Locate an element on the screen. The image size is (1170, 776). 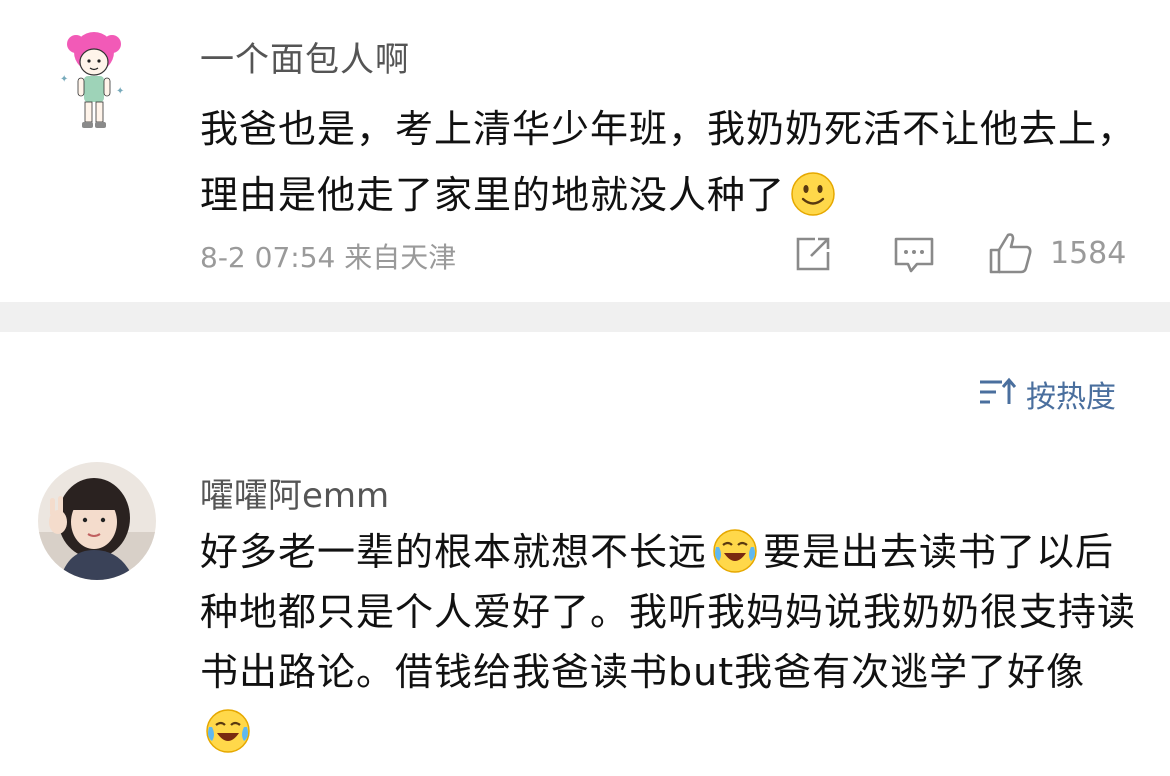
comment-meta: 8-2 07:54 来自天津 is located at coordinates (328, 256).